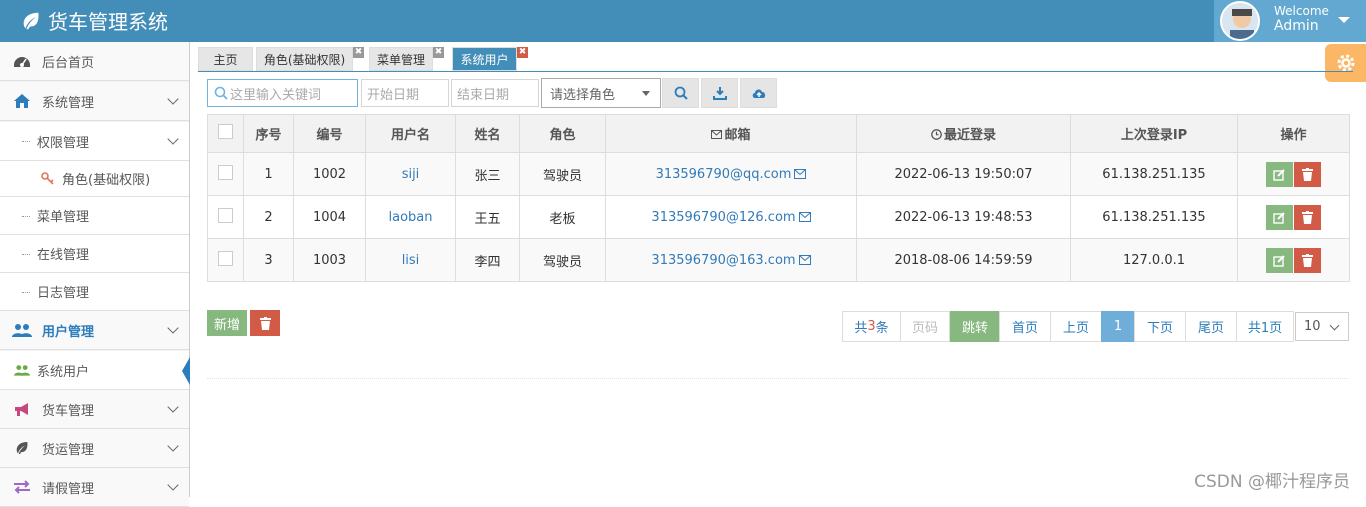 This screenshot has height=507, width=1366. I want to click on cell-name: 李四, so click(487, 260).